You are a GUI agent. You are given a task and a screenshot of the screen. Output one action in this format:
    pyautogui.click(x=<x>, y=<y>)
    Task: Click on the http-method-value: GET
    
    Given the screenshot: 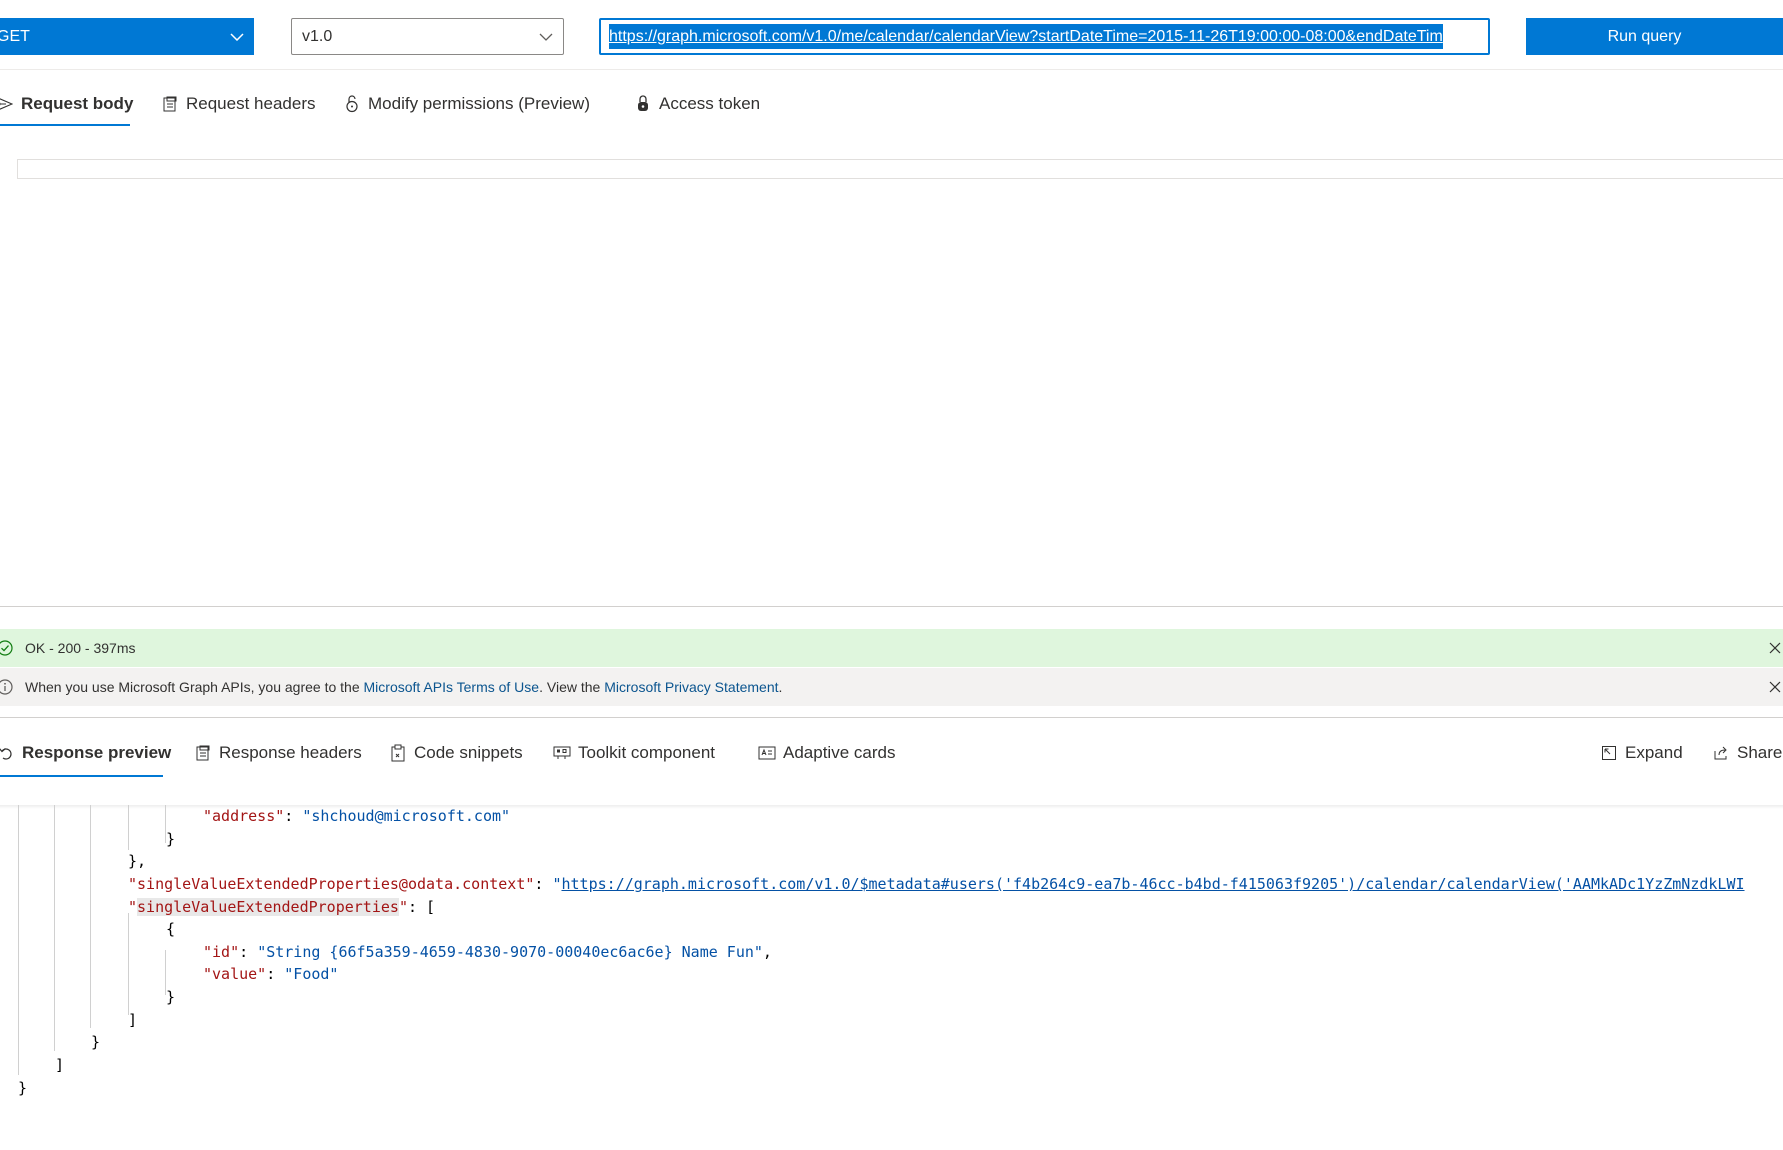 What is the action you would take?
    pyautogui.click(x=15, y=36)
    